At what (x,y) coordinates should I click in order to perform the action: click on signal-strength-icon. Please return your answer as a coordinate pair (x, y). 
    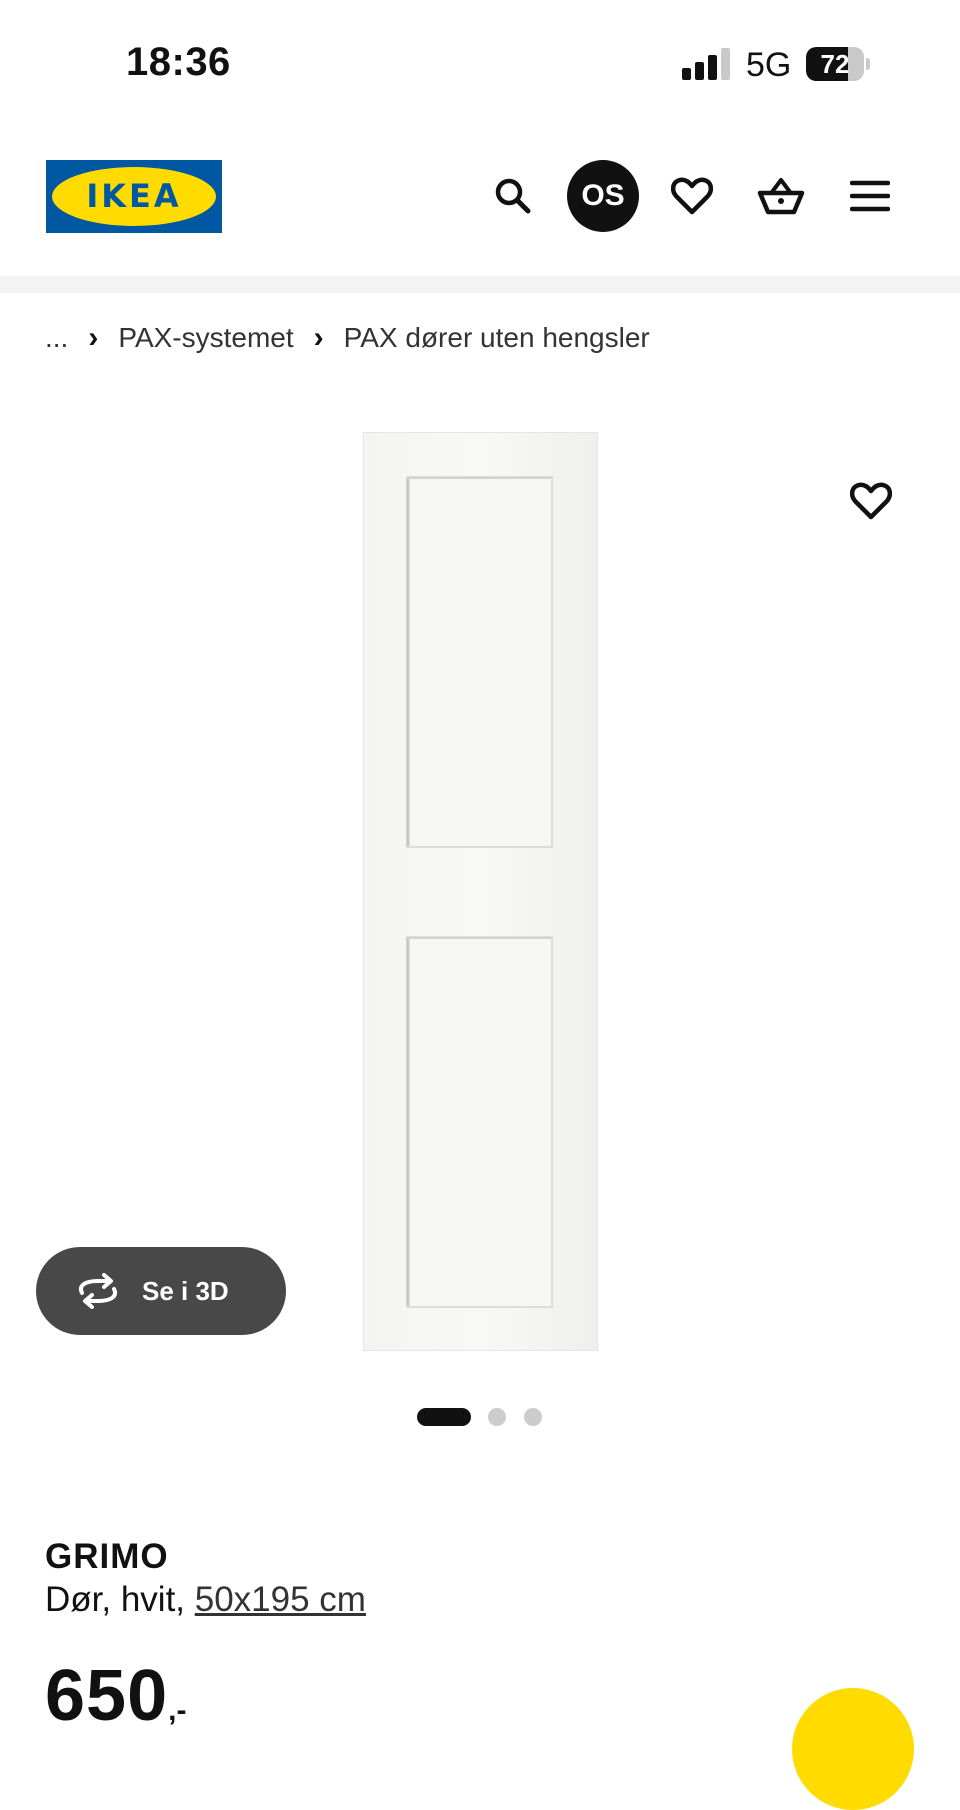
    Looking at the image, I should click on (706, 64).